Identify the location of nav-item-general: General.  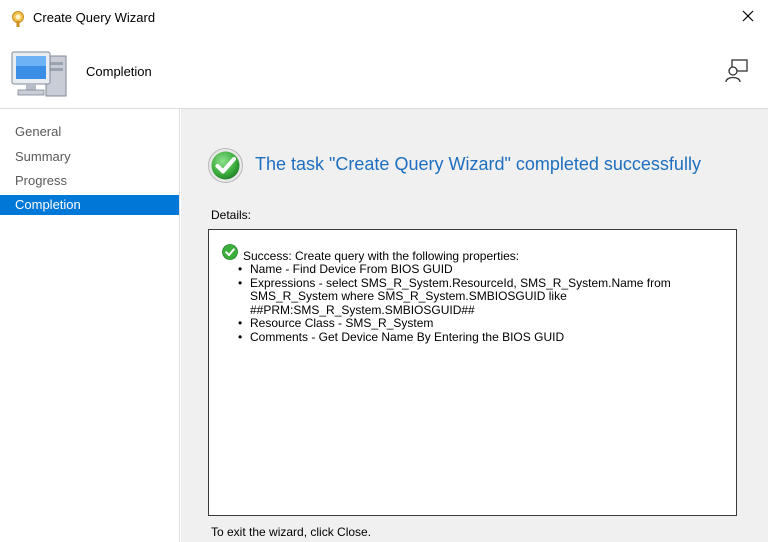
(89, 132).